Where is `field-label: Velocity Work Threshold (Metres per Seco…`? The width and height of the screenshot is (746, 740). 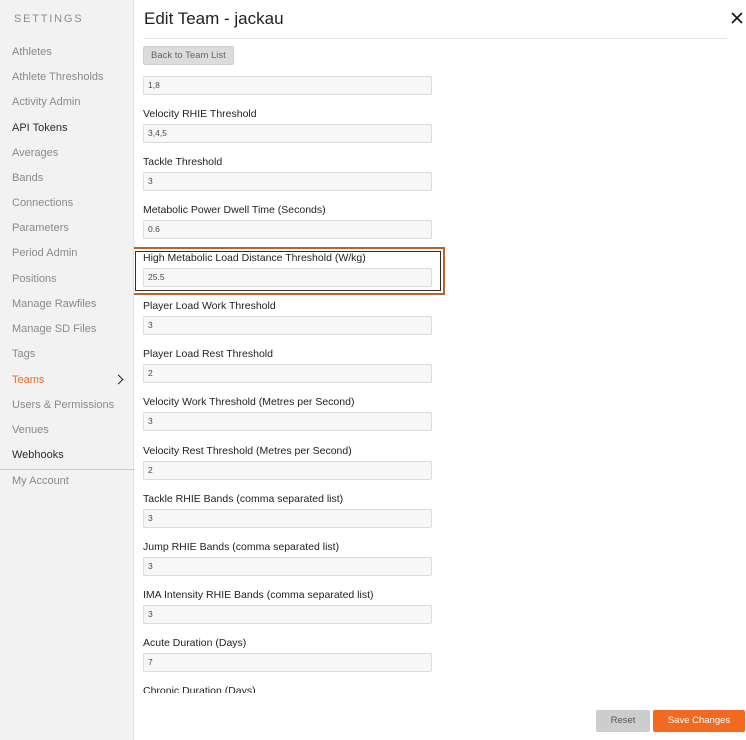
field-label: Velocity Work Threshold (Metres per Seco… is located at coordinates (249, 402).